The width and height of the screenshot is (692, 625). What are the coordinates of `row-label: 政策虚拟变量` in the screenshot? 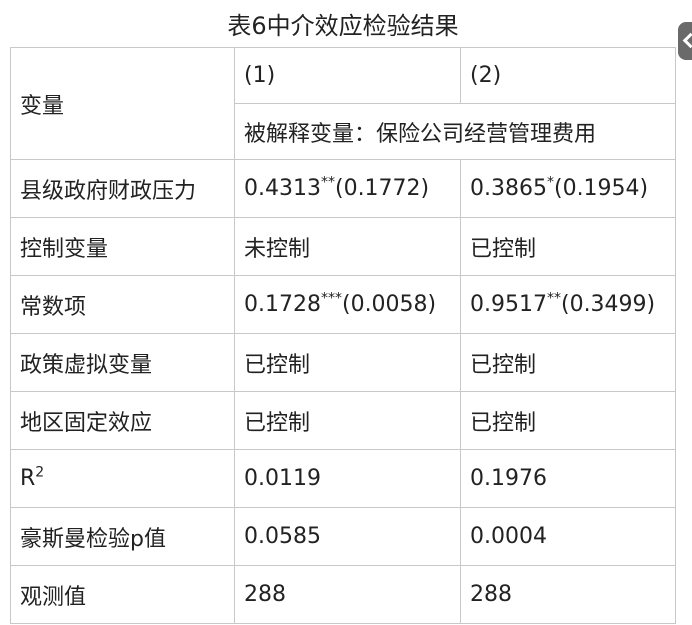 It's located at (122, 362).